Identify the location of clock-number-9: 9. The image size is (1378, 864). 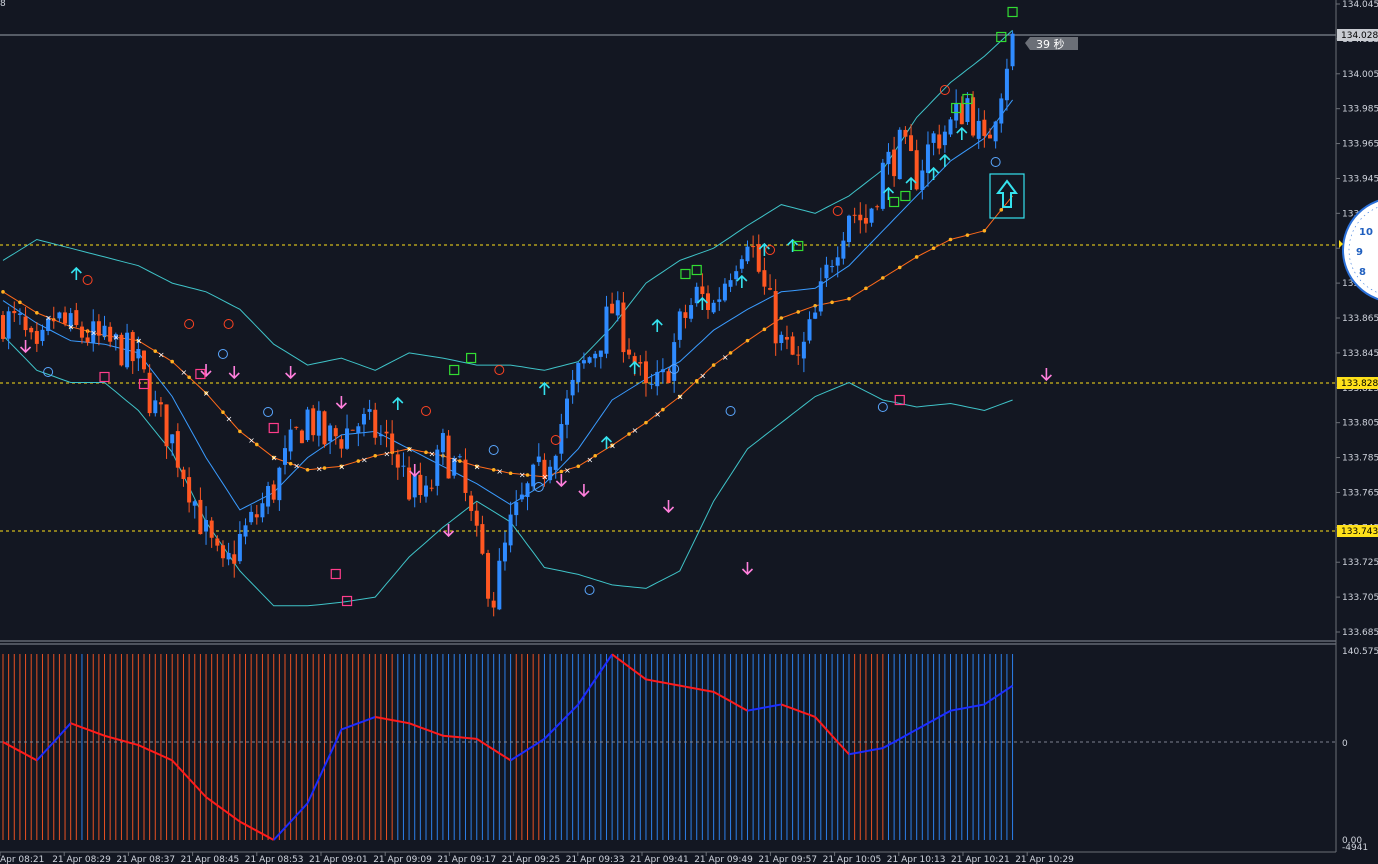
(1359, 252).